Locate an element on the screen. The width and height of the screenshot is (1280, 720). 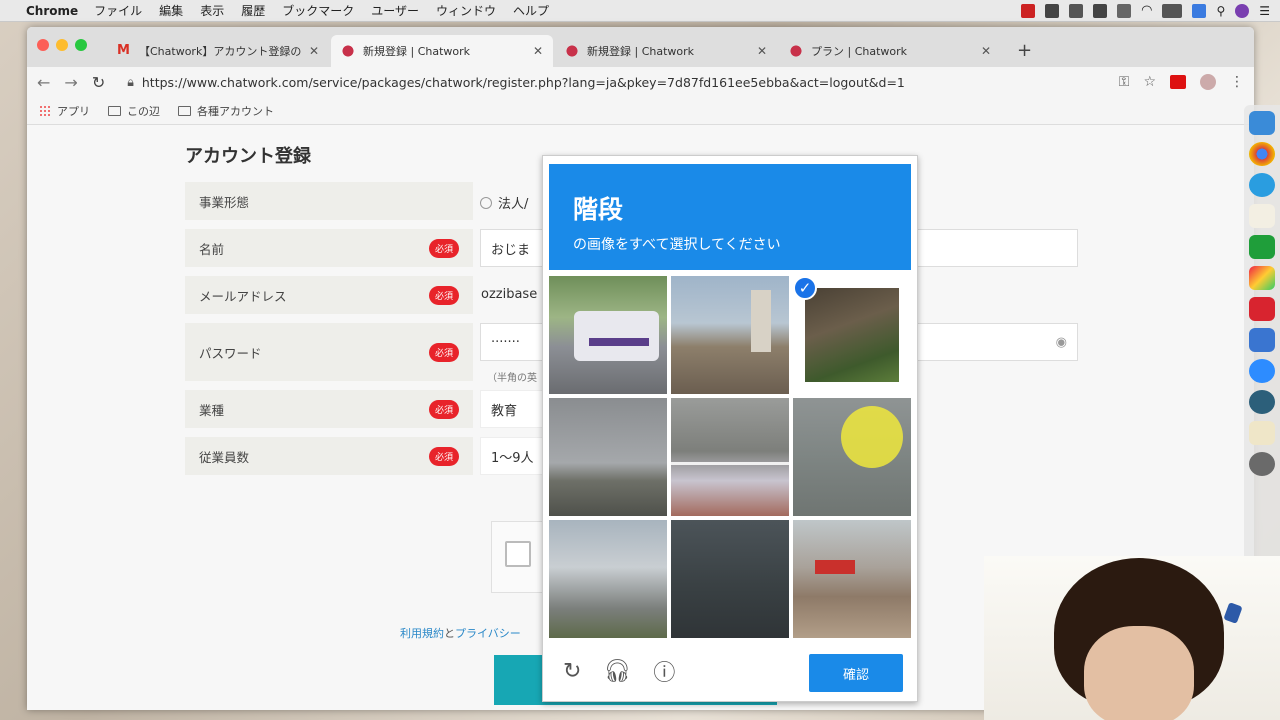
menu-edit: 編集 is located at coordinates (171, 10).